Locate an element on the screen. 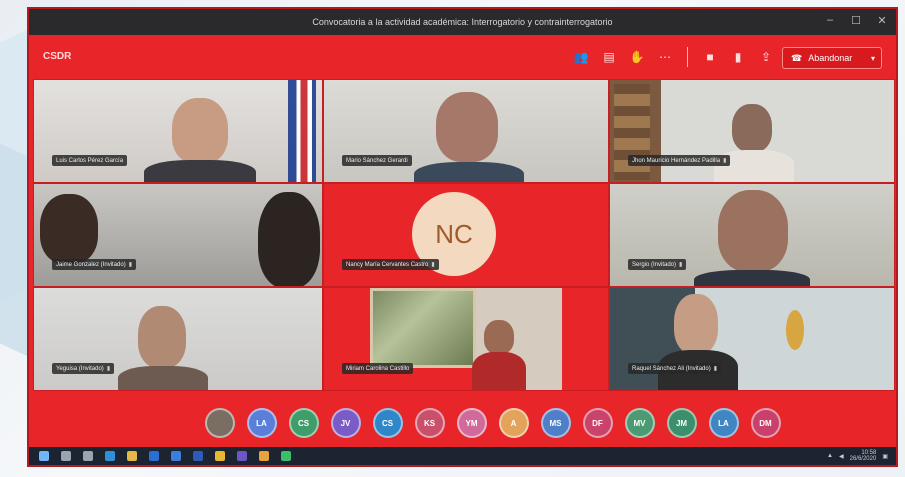  participant-nameplate: Mario Sánchez Gerardi is located at coordinates (377, 160).